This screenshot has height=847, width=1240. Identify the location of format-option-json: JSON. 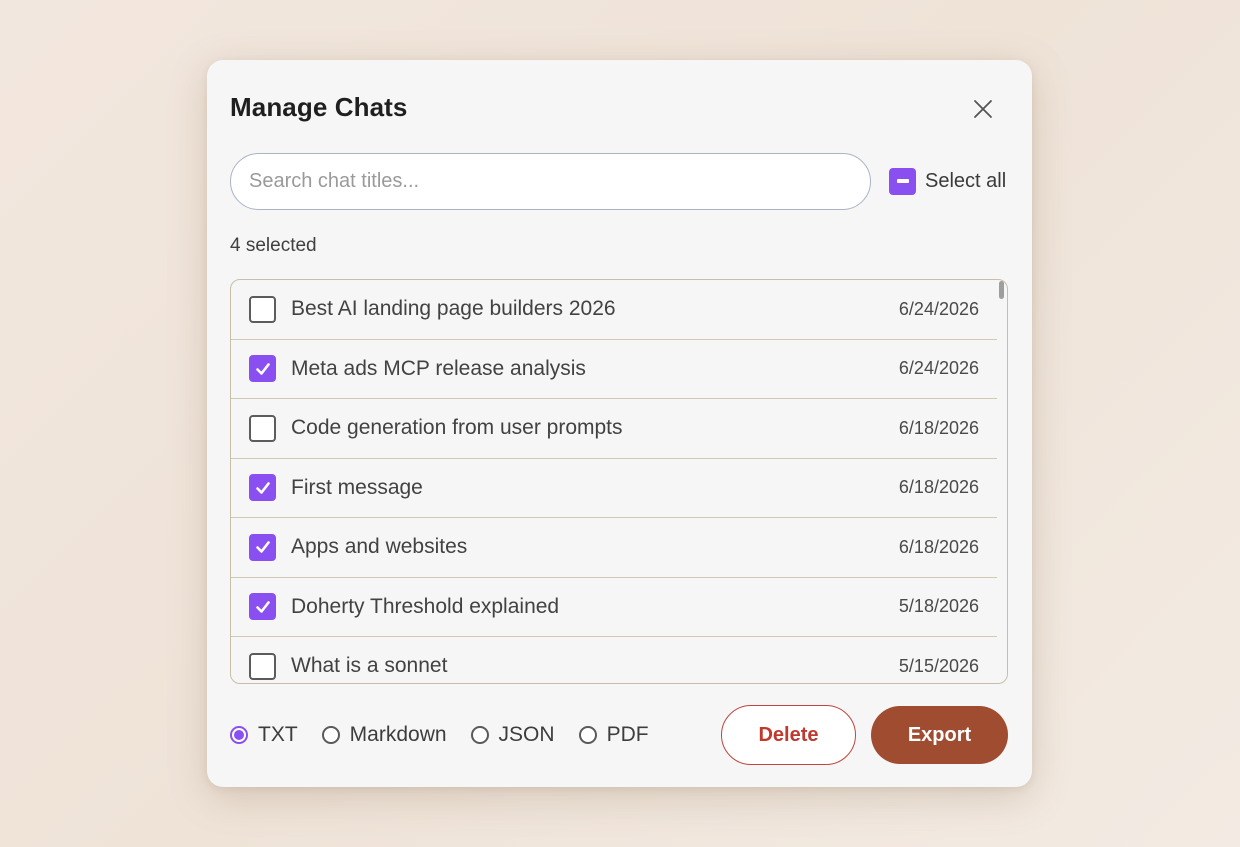
(512, 735).